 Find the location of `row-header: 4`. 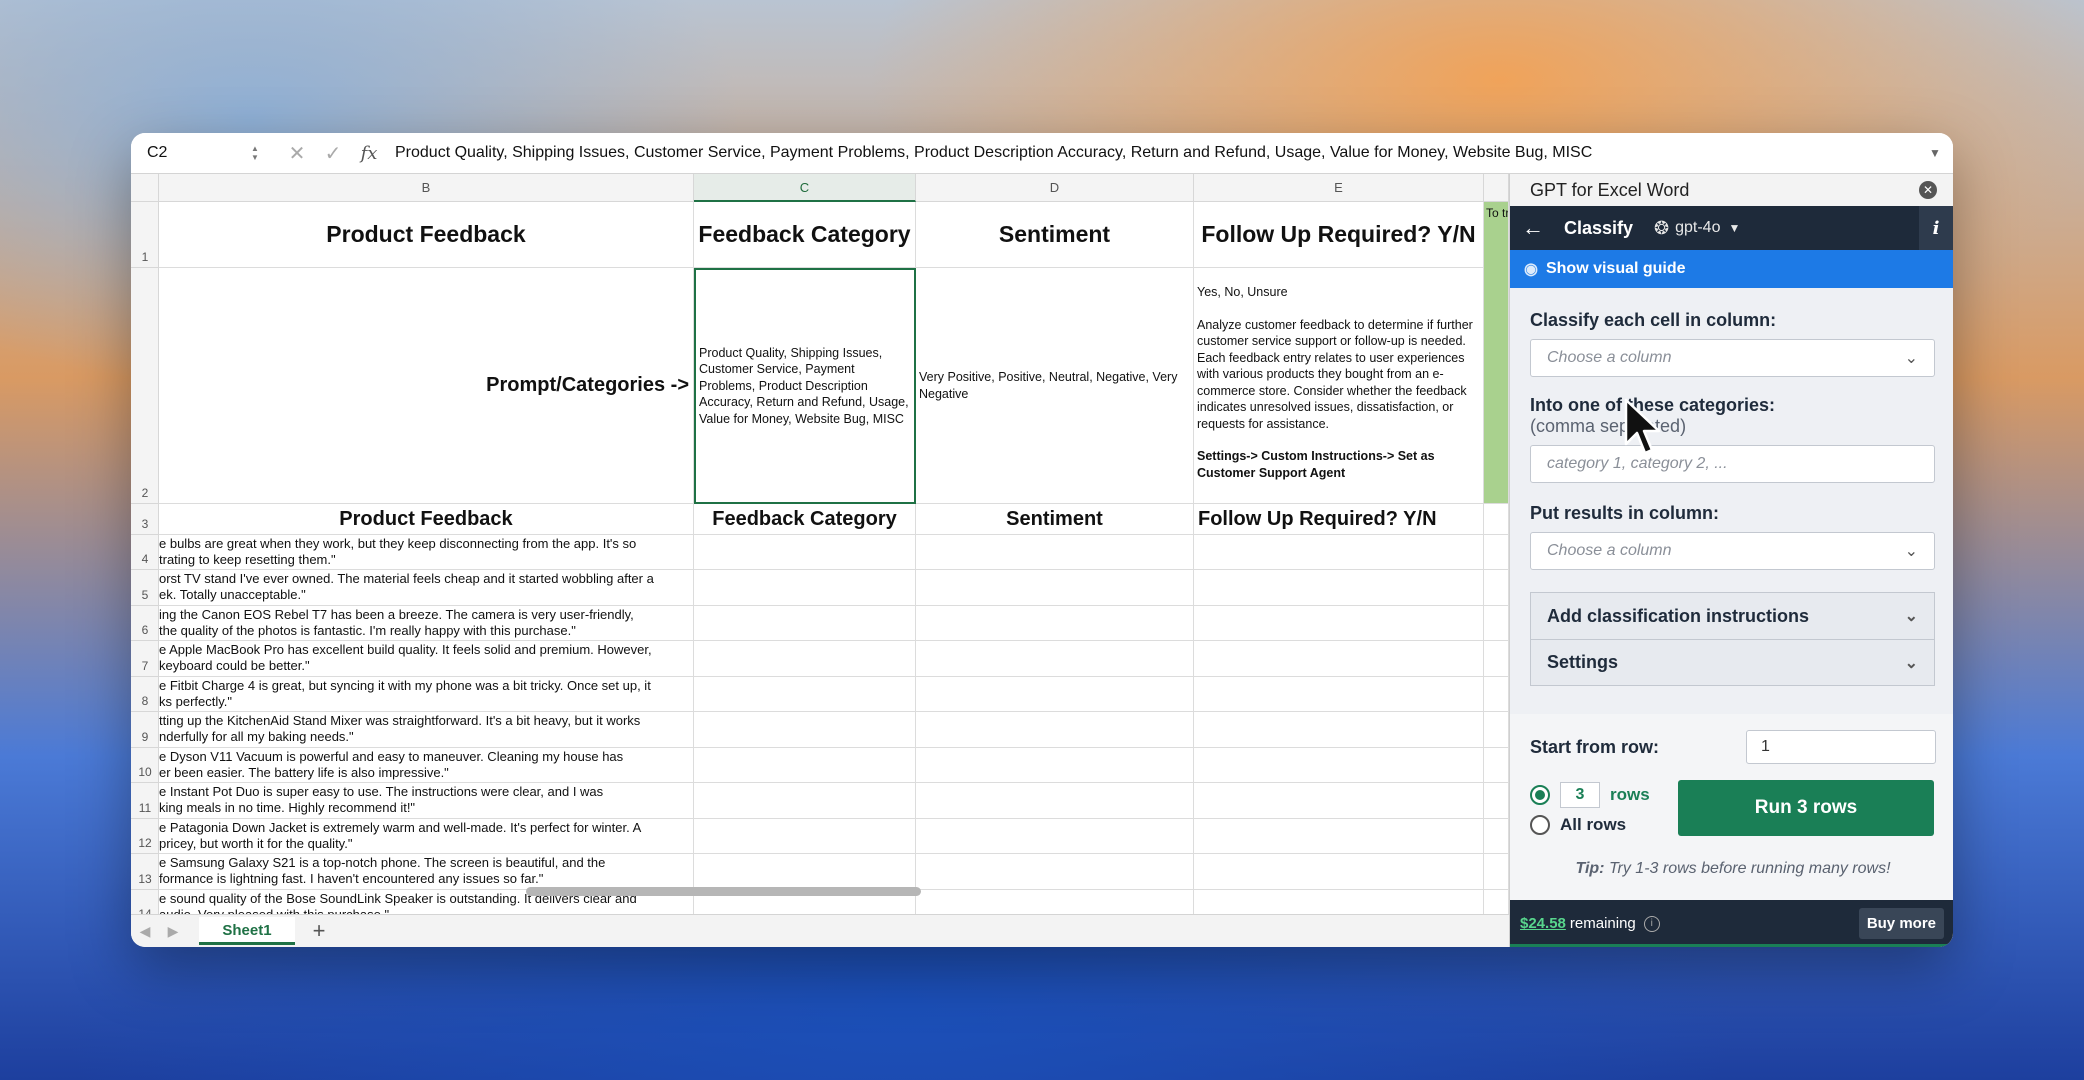

row-header: 4 is located at coordinates (145, 552).